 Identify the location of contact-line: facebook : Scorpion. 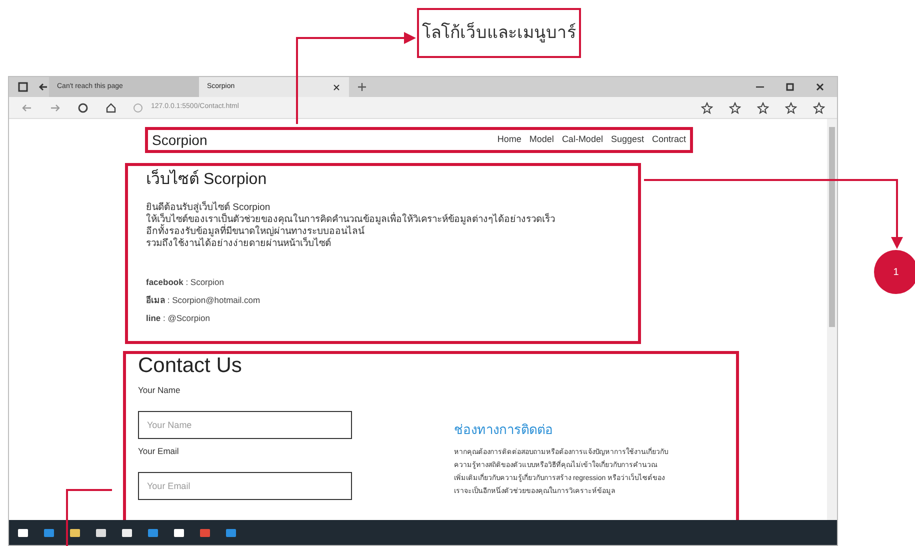
(185, 282).